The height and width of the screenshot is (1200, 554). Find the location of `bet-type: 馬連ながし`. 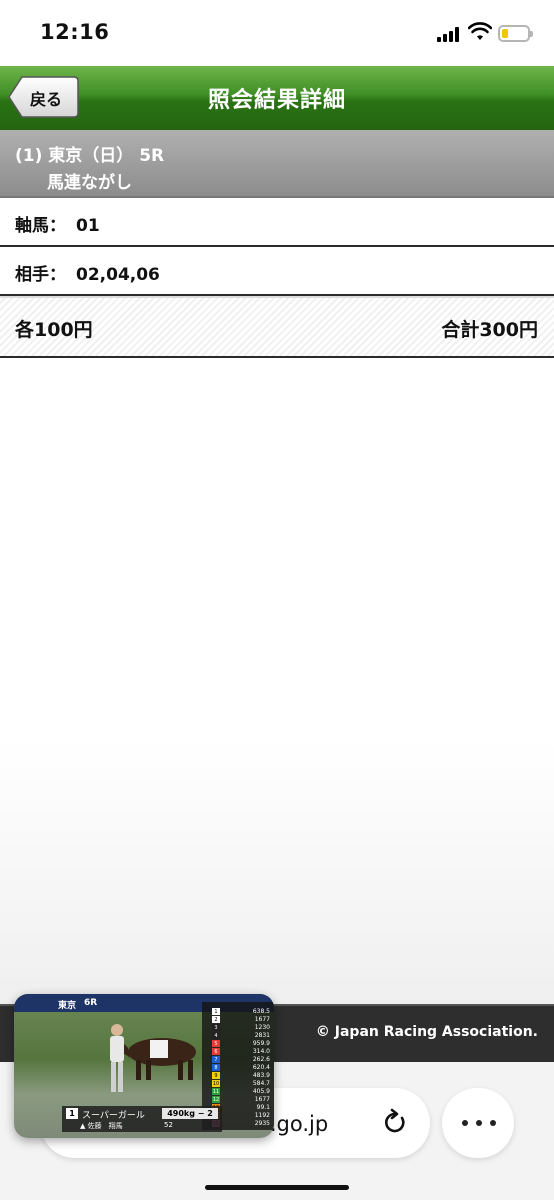

bet-type: 馬連ながし is located at coordinates (89, 183).